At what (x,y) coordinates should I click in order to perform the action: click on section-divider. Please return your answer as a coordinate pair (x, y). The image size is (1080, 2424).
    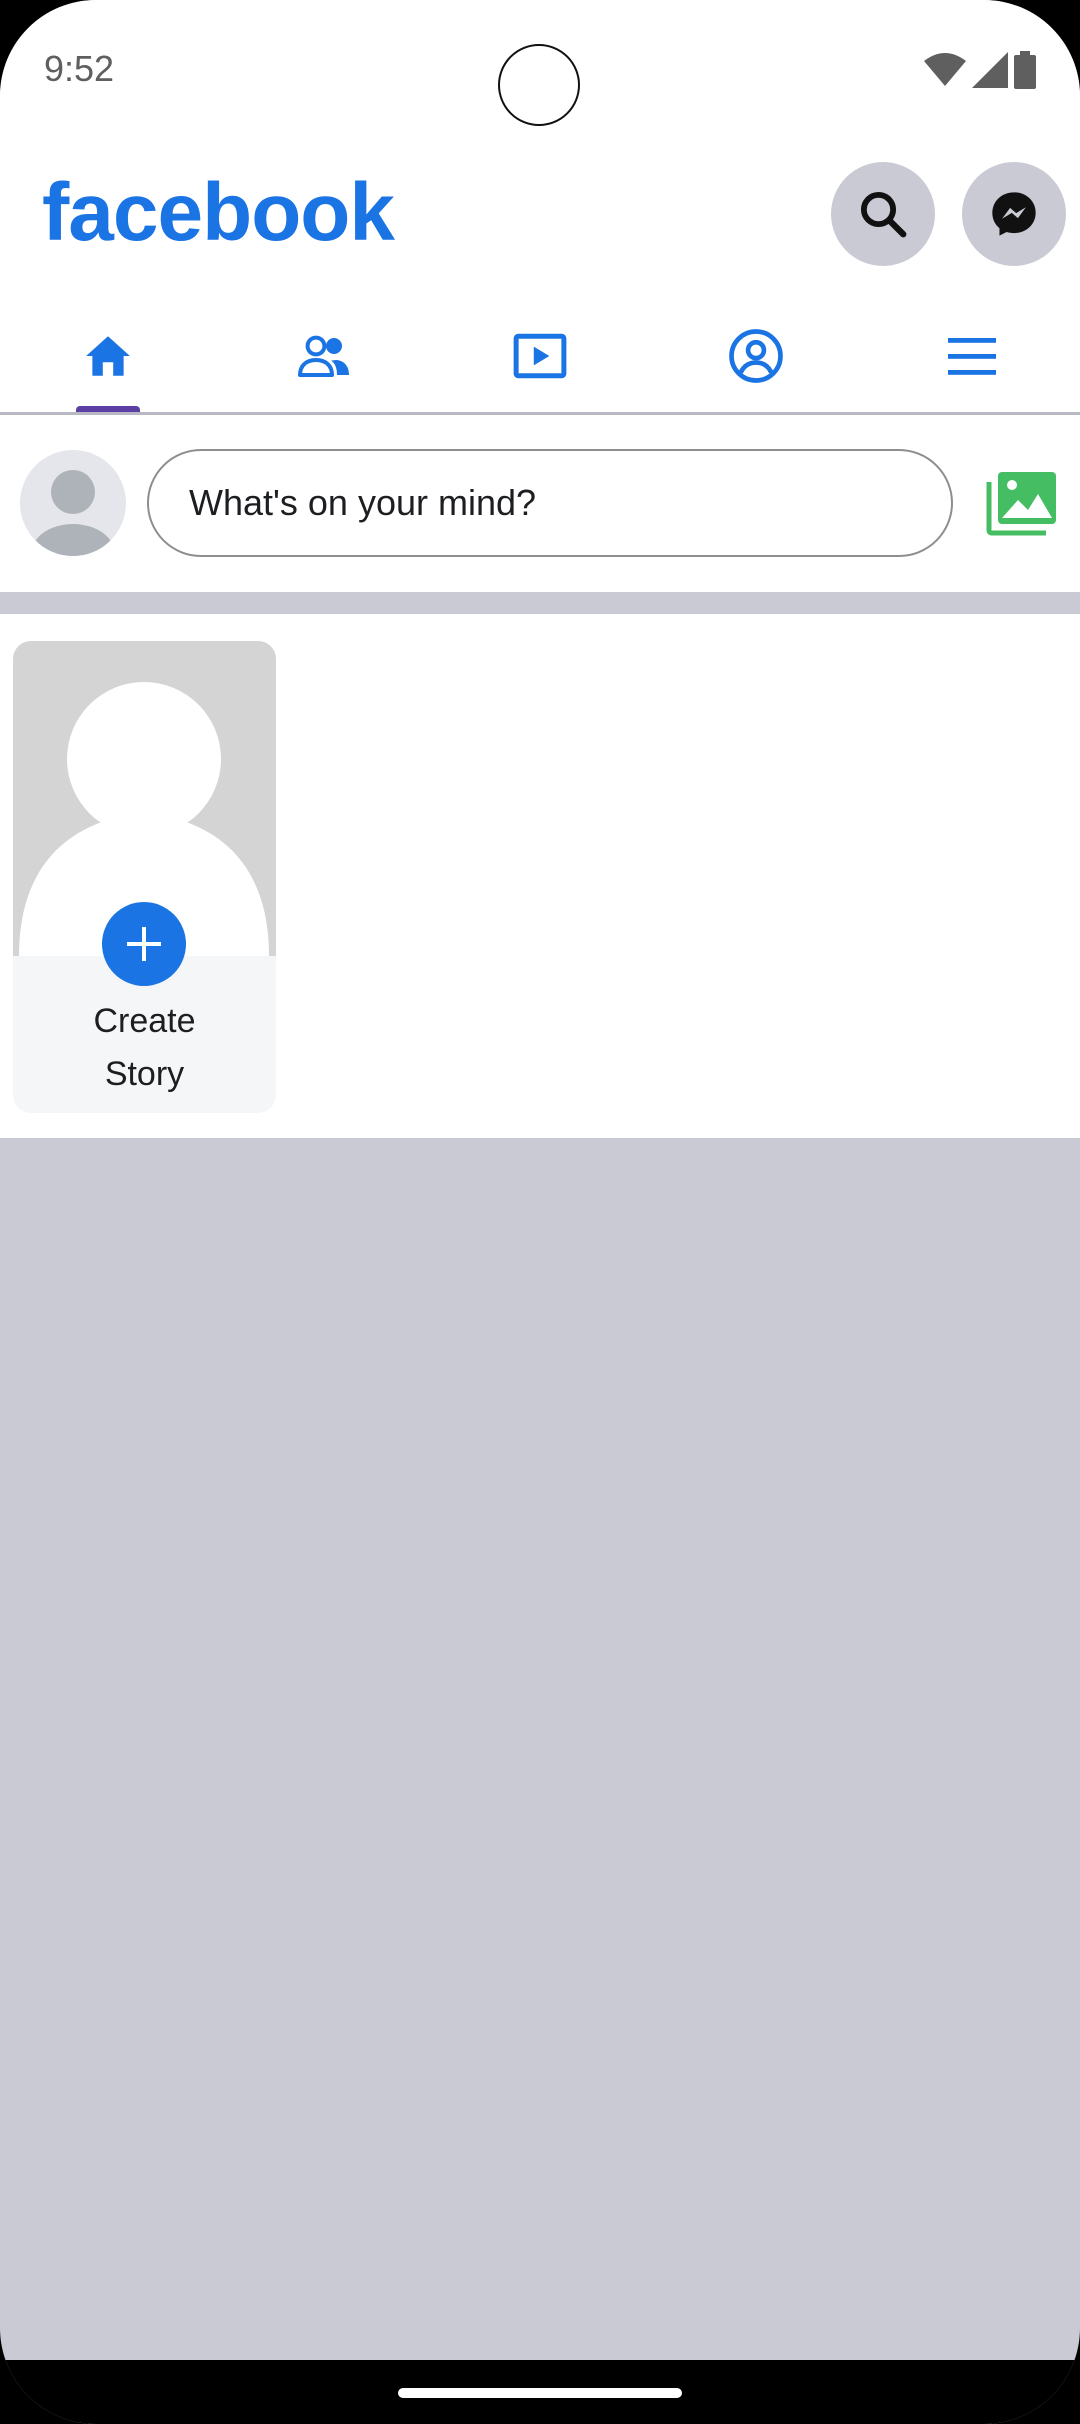
    Looking at the image, I should click on (540, 603).